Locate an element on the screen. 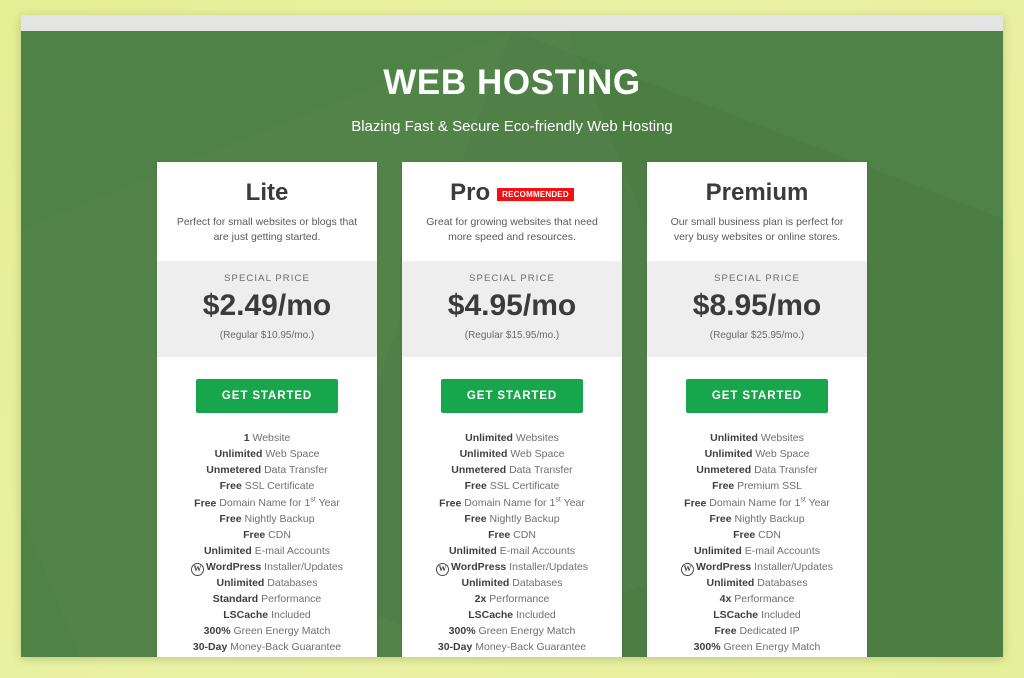  plan-name-row: Lite is located at coordinates (267, 193).